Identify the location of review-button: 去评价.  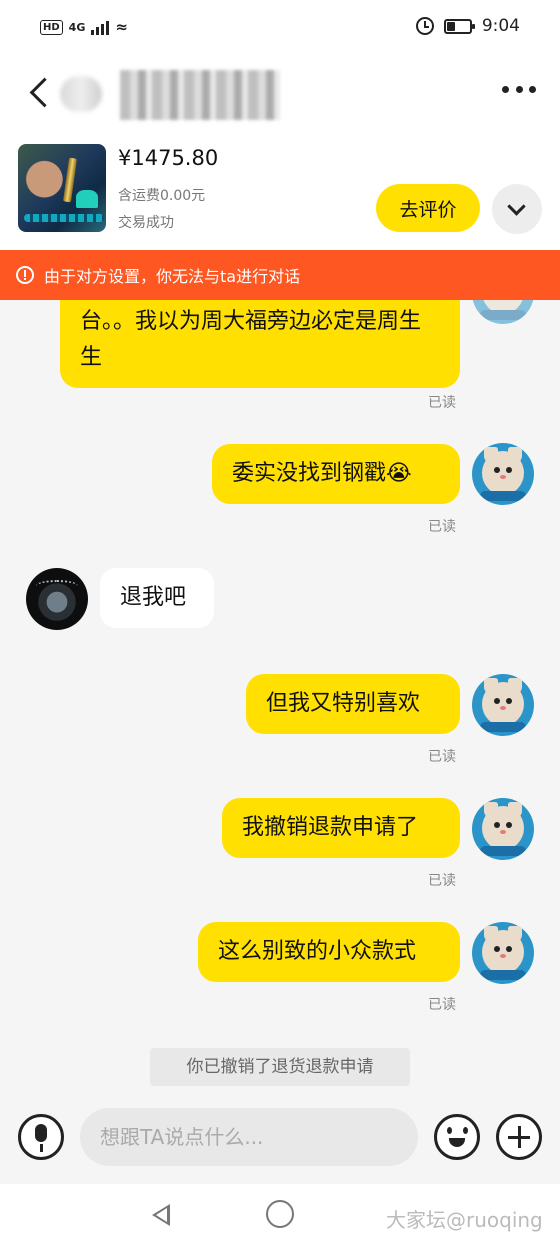
(428, 208).